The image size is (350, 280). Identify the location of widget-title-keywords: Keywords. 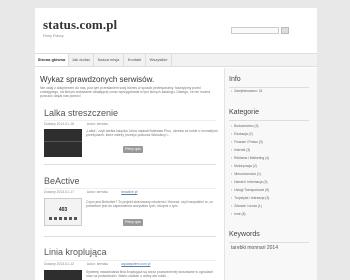
(244, 234).